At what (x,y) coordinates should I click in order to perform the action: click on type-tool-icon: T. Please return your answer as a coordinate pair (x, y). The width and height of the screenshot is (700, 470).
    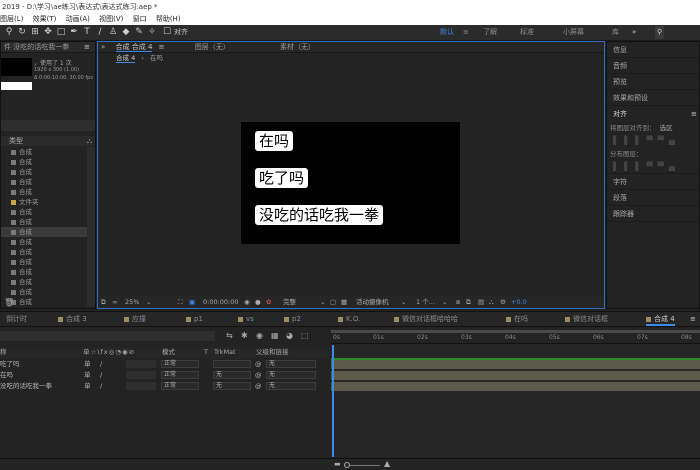
    Looking at the image, I should click on (87, 32).